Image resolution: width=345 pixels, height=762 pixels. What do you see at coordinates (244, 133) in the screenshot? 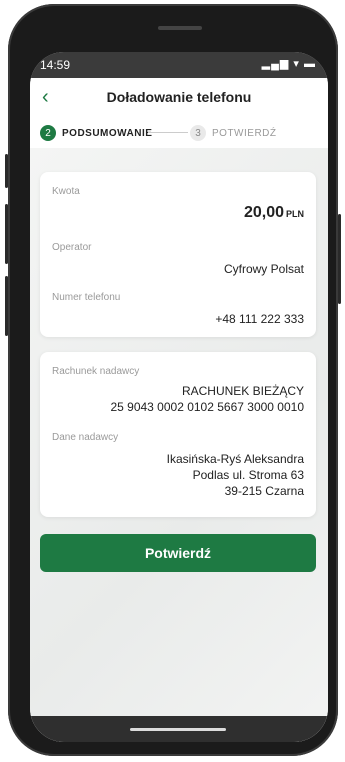
I see `step-label-confirm: POTWIERDŹ` at bounding box center [244, 133].